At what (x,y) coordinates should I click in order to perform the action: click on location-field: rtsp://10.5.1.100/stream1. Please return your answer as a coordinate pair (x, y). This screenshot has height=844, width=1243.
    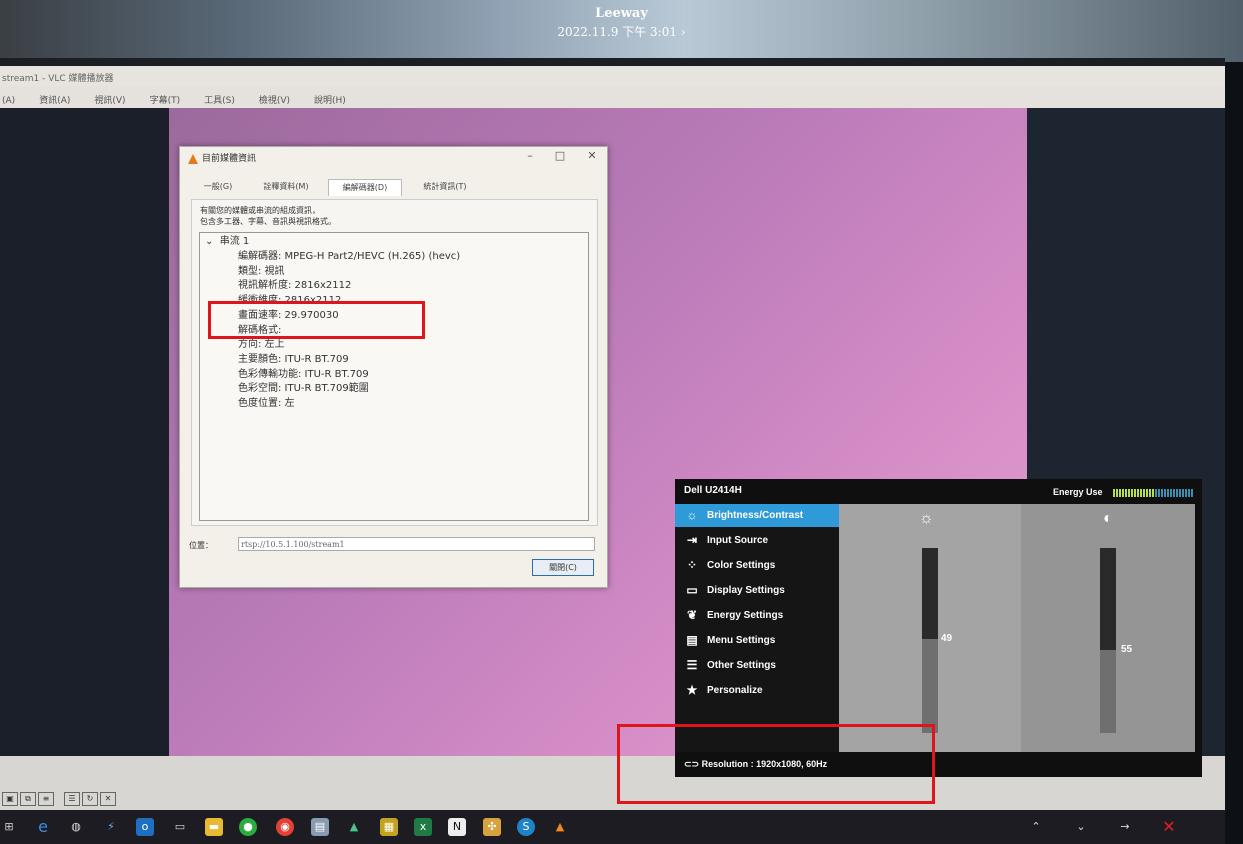
    Looking at the image, I should click on (416, 544).